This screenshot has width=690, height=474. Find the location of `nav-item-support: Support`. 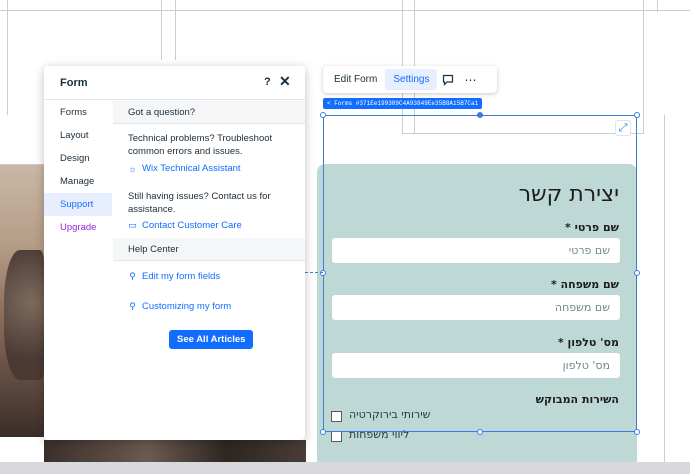

nav-item-support: Support is located at coordinates (78, 204).